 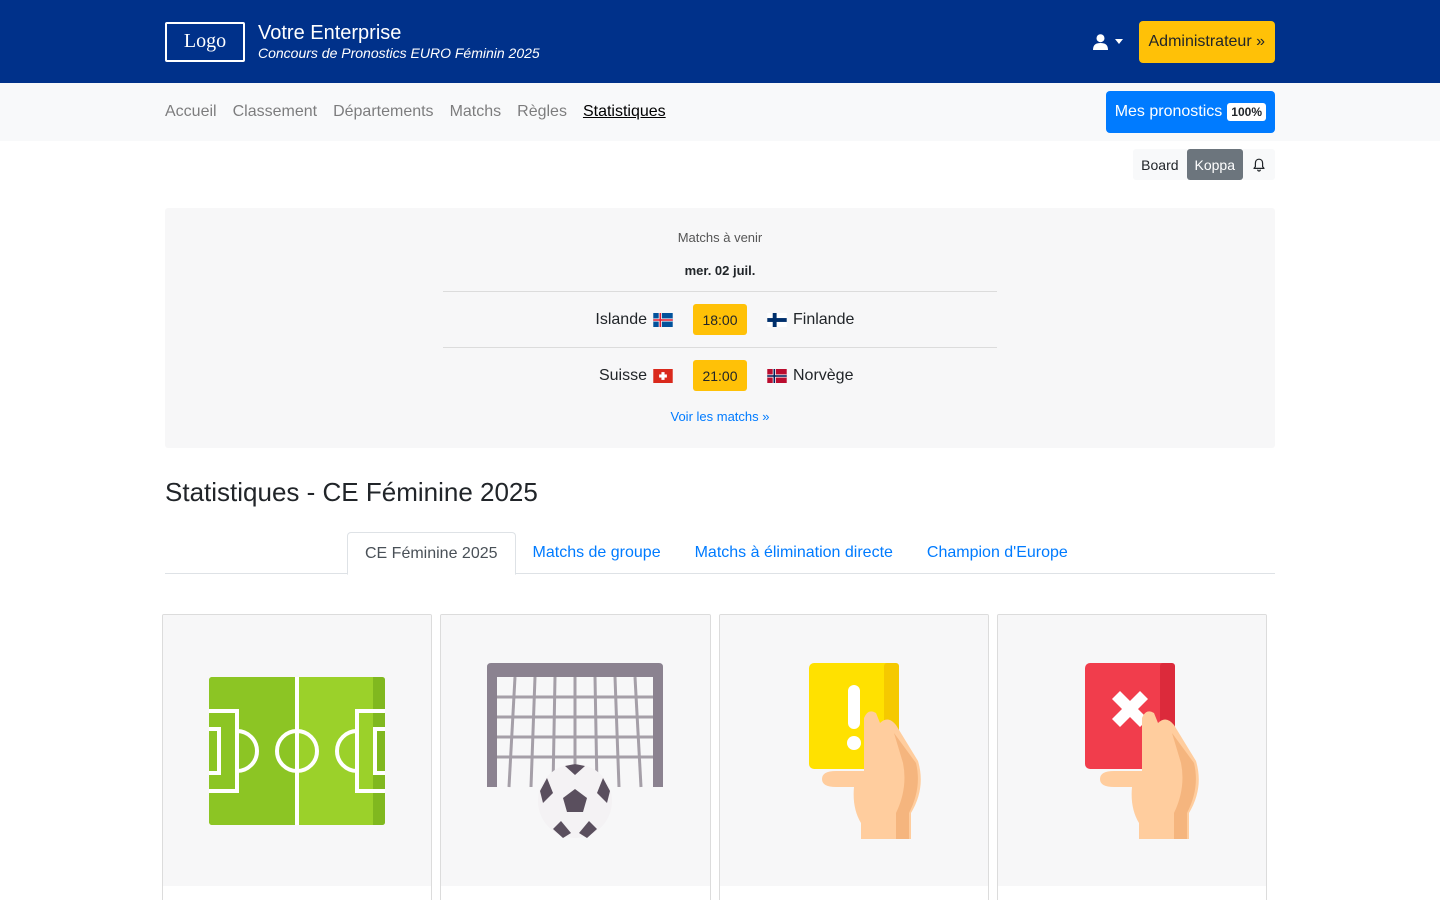 I want to click on brand-name: Votre Enterprise, so click(x=330, y=32).